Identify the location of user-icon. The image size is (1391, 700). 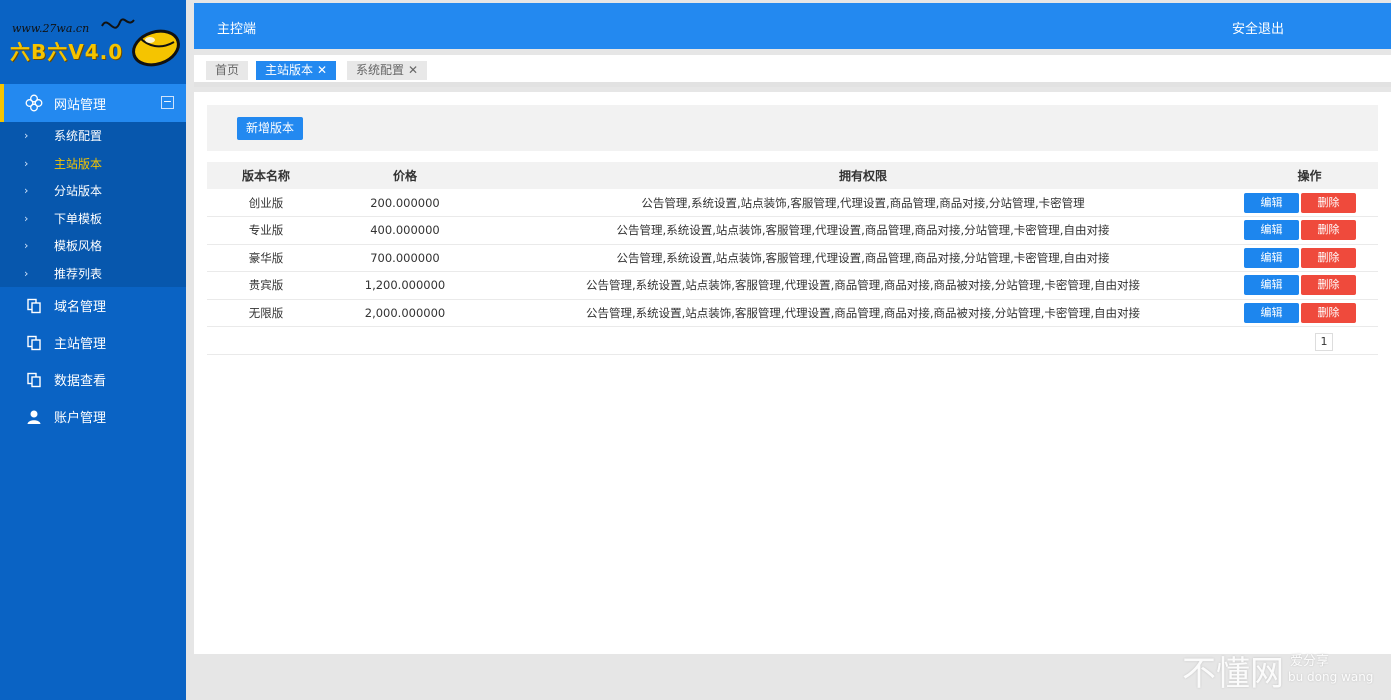
(34, 417).